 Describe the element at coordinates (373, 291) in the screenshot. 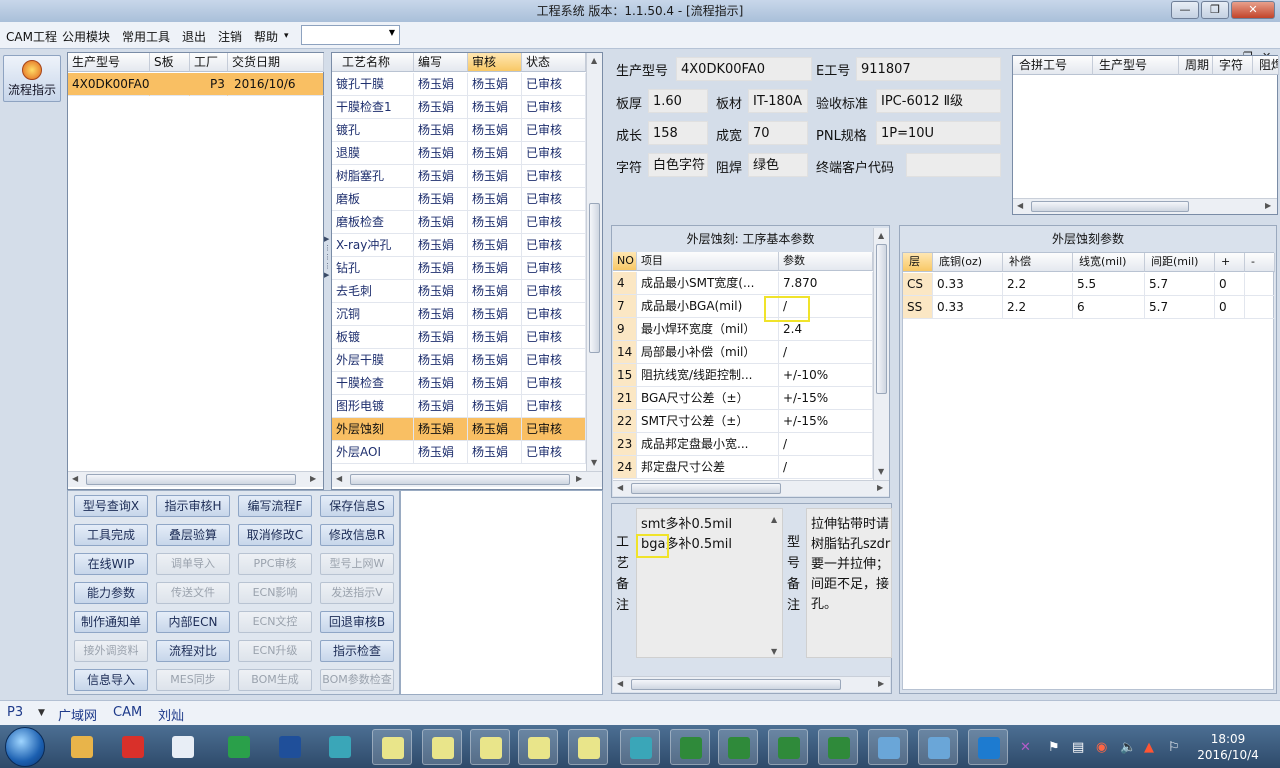

I see `process-cell: 去毛刺` at that location.